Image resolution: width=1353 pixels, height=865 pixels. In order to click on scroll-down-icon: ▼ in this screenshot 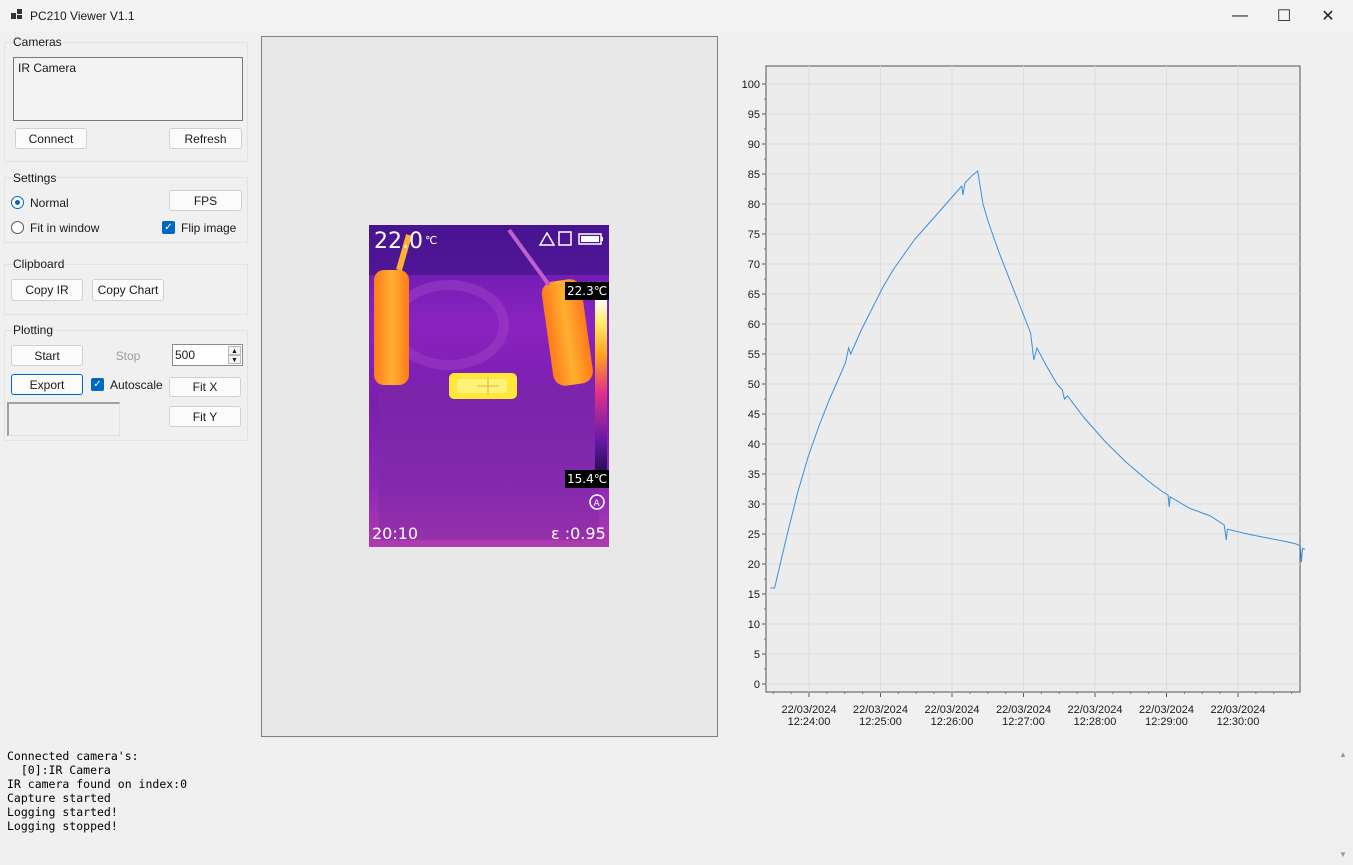, I will do `click(1343, 854)`.